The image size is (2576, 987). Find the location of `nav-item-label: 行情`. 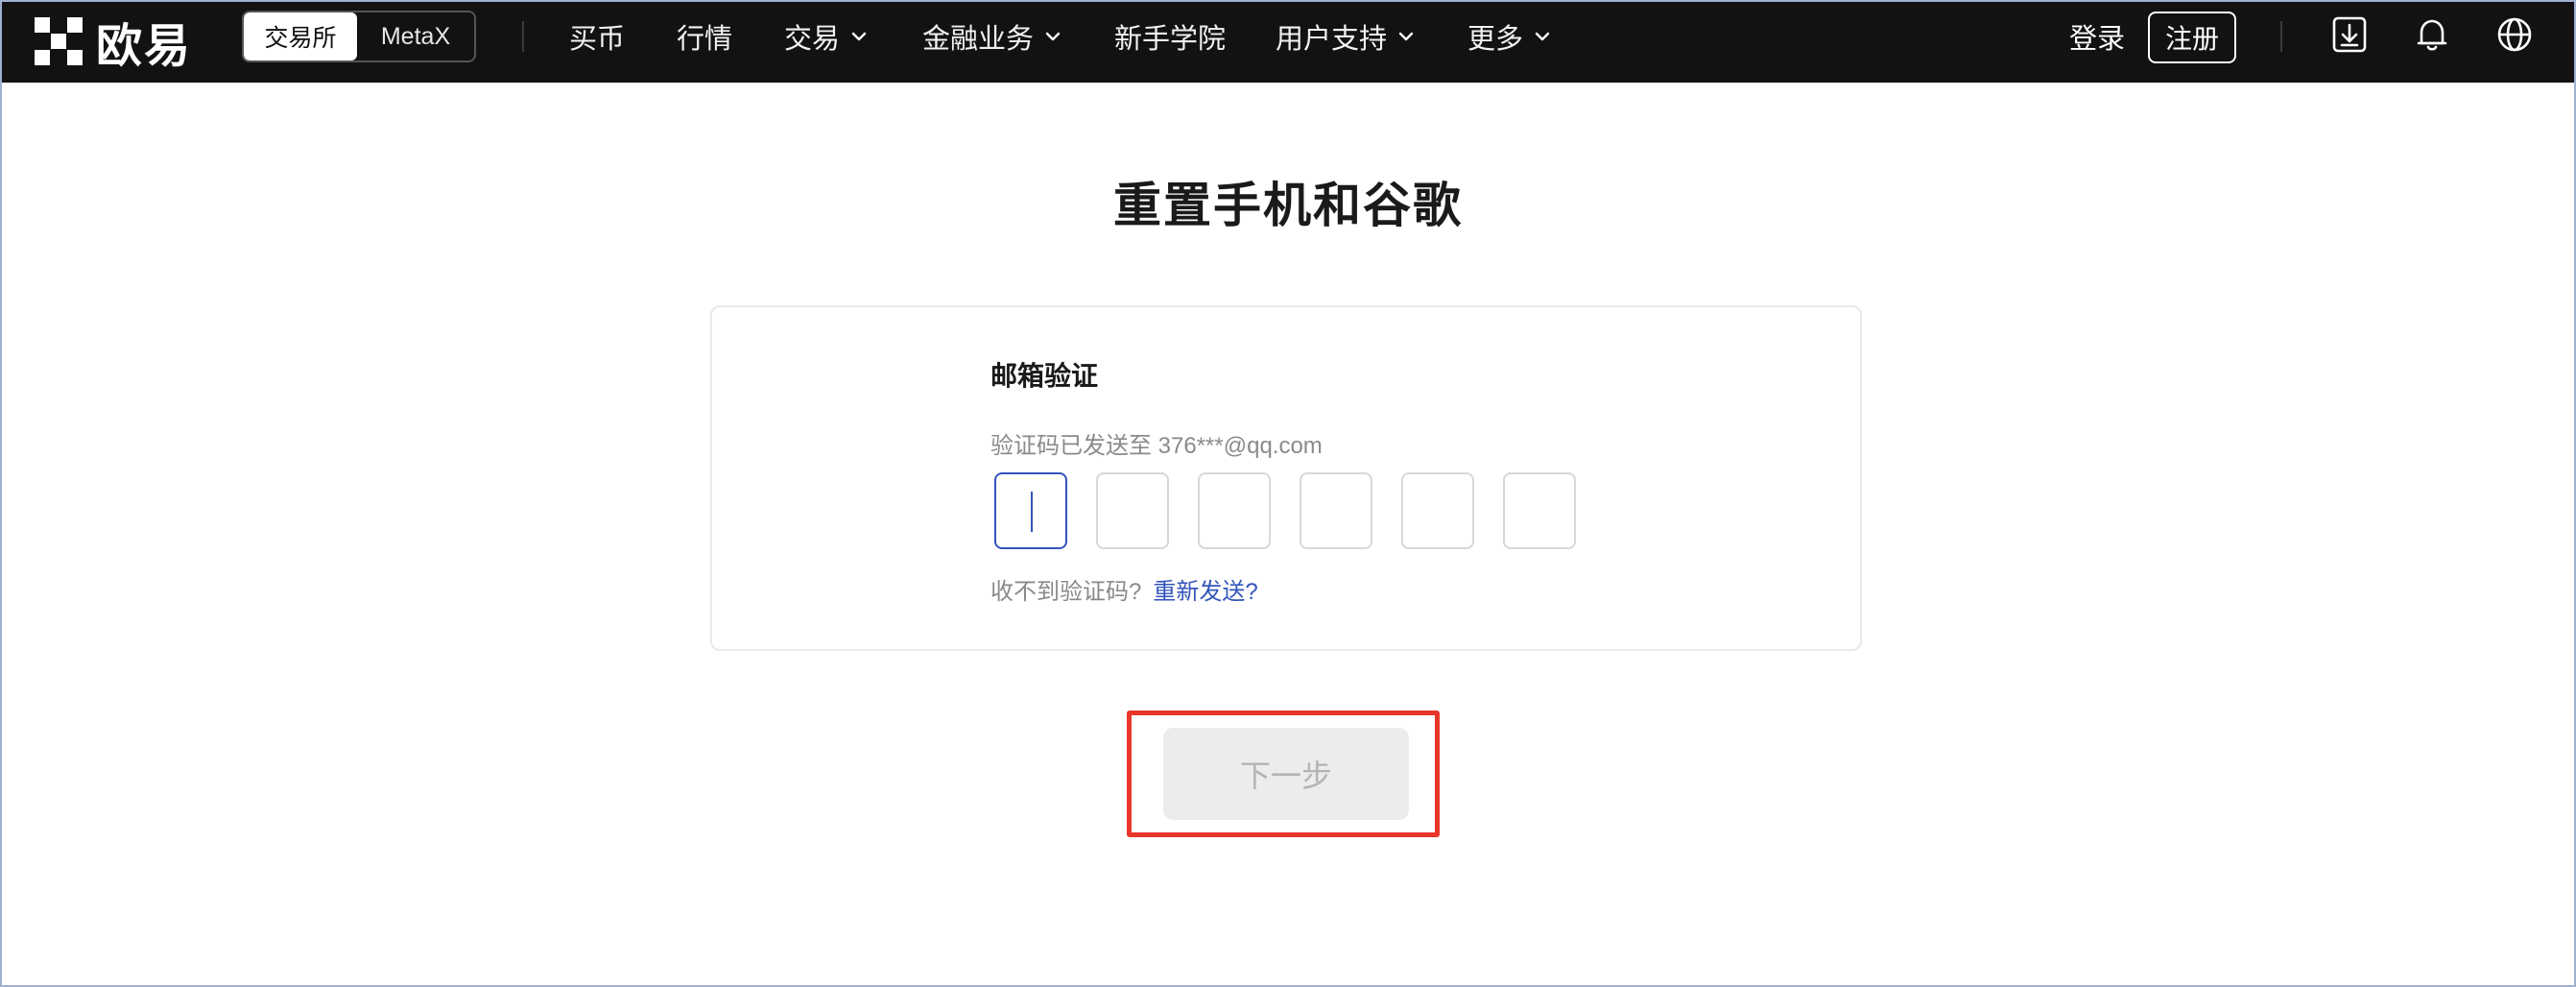

nav-item-label: 行情 is located at coordinates (705, 40).